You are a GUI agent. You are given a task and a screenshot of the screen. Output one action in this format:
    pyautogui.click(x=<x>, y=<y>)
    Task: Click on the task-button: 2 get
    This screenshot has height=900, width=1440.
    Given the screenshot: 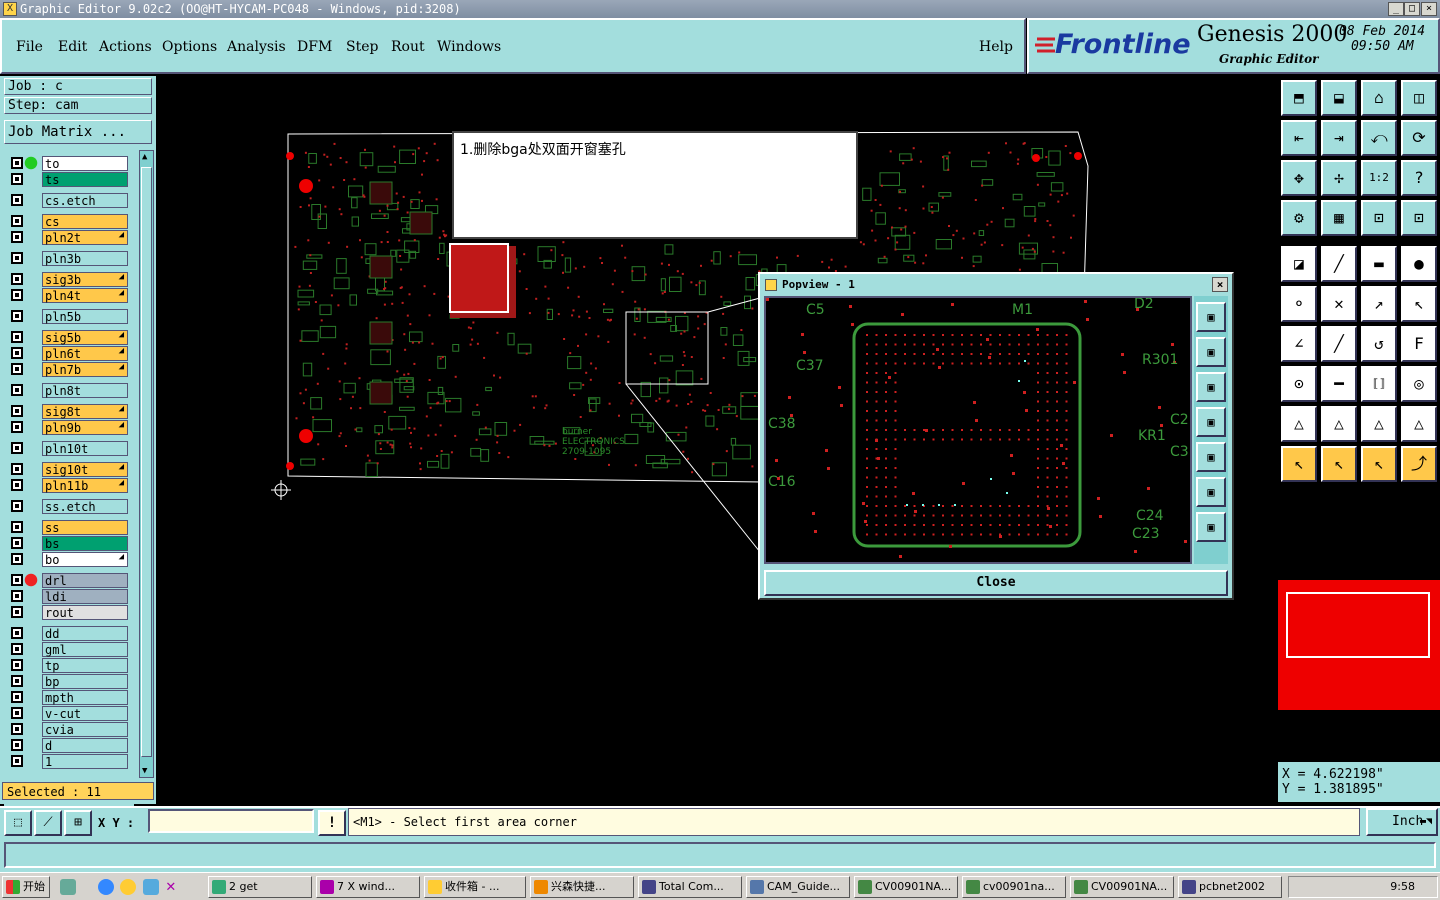 What is the action you would take?
    pyautogui.click(x=260, y=887)
    